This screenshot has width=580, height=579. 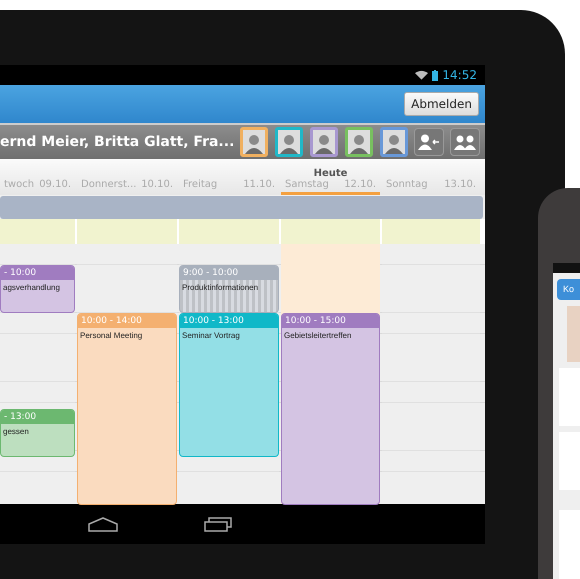 What do you see at coordinates (20, 273) in the screenshot?
I see `event-time: - 10:00` at bounding box center [20, 273].